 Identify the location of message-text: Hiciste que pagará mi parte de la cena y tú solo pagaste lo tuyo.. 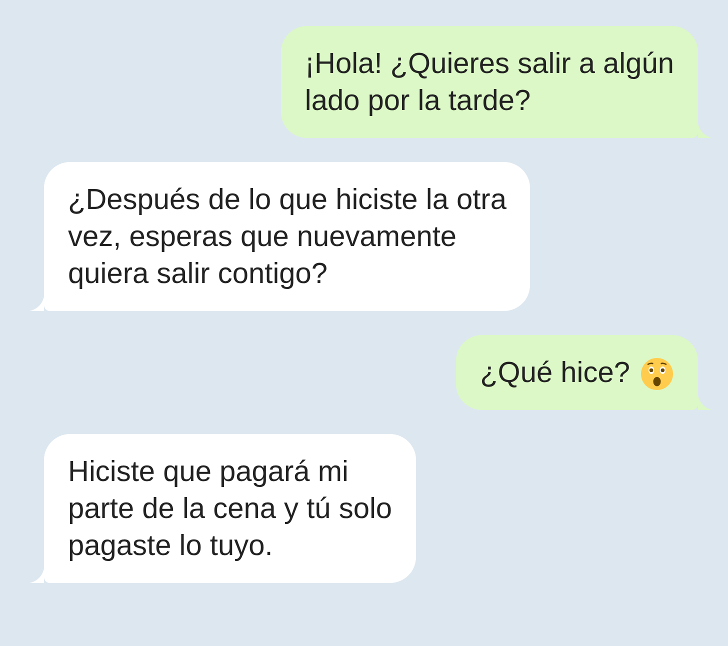
(230, 509).